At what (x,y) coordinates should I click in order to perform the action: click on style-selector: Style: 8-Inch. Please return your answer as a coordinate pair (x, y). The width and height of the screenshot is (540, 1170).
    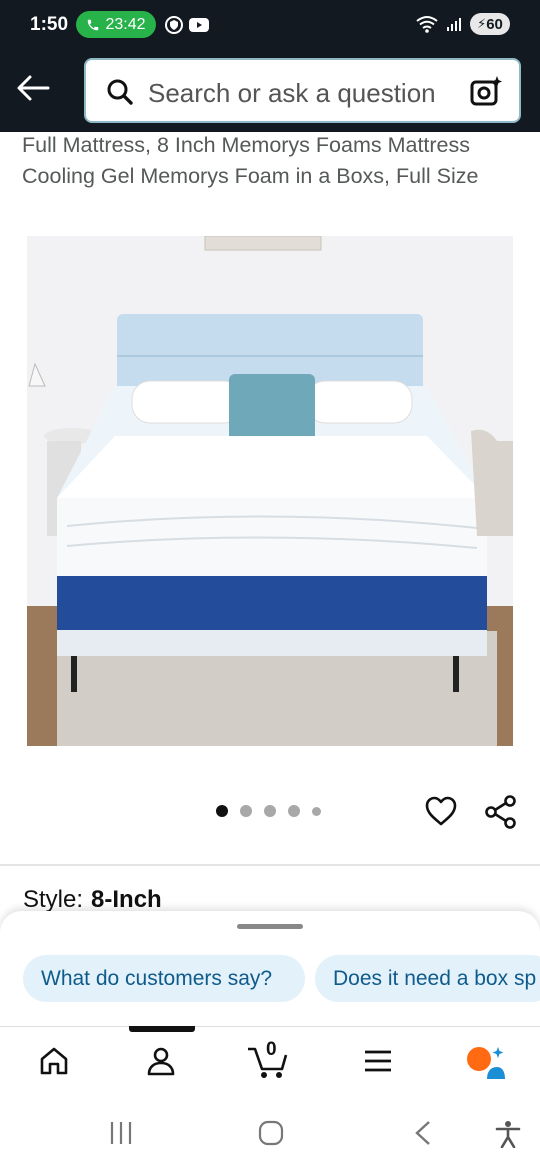
    Looking at the image, I should click on (92, 900).